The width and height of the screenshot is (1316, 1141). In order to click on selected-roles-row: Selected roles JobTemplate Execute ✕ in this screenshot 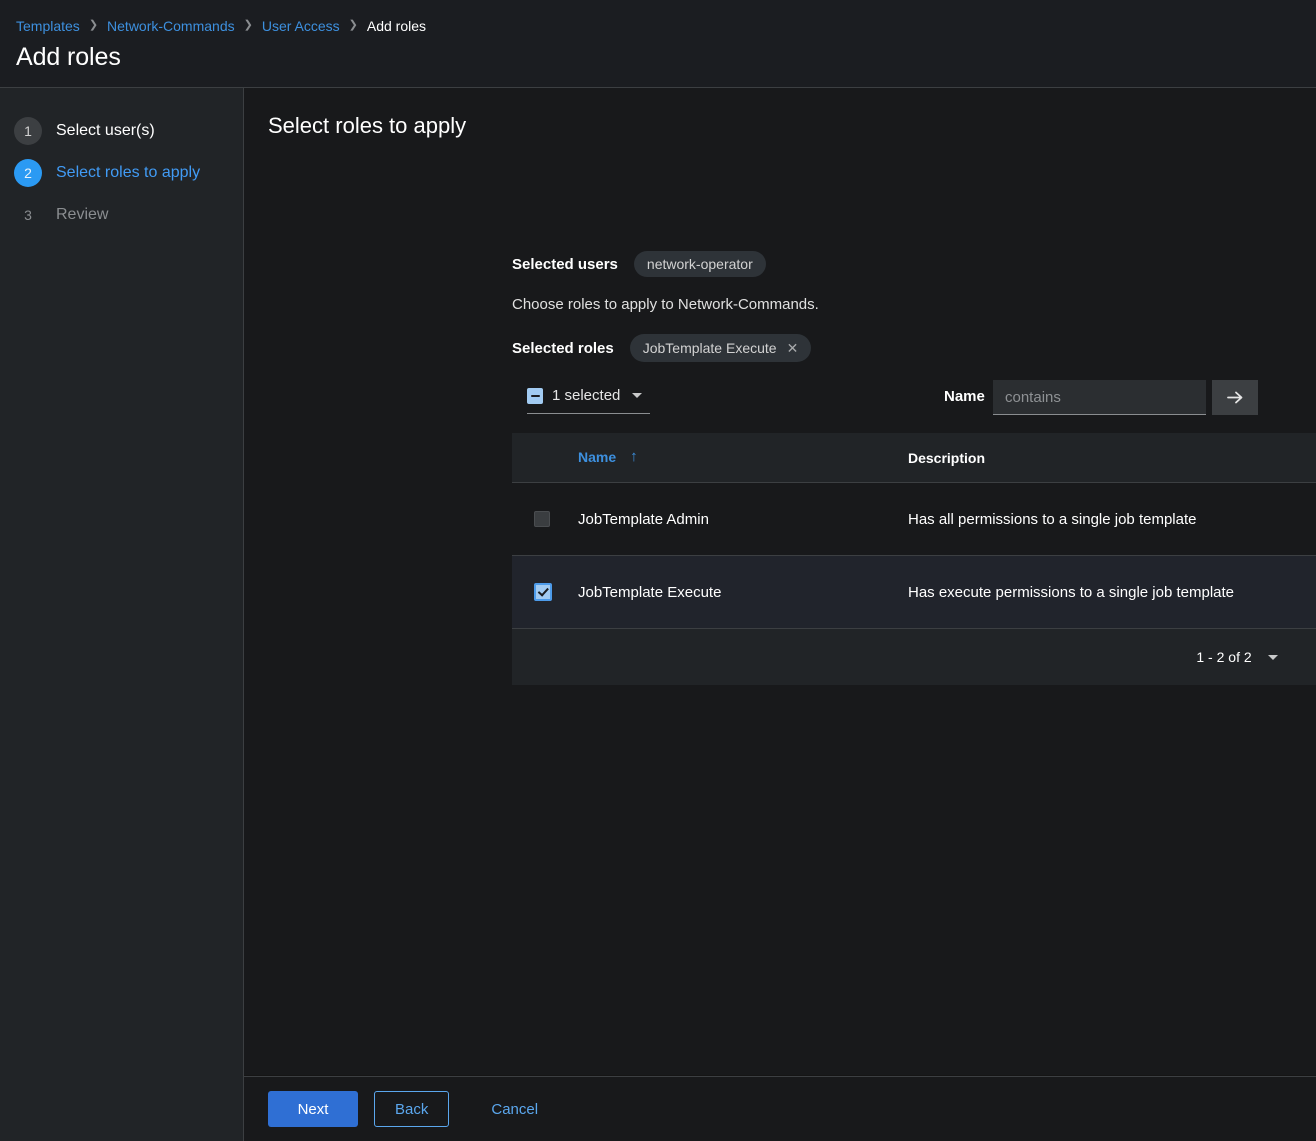, I will do `click(662, 348)`.